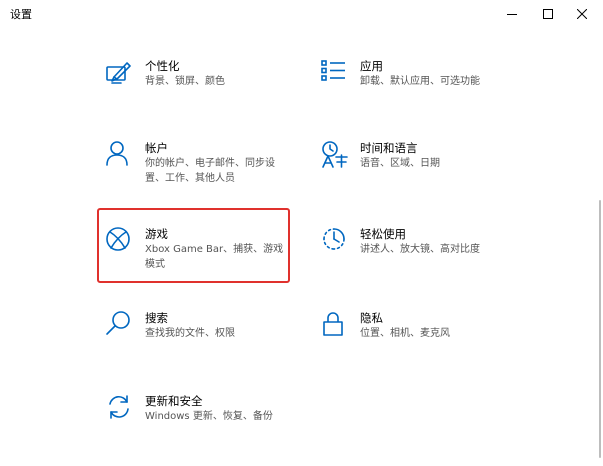 The height and width of the screenshot is (466, 603). What do you see at coordinates (420, 340) in the screenshot?
I see `tile-privacy: 隐私 位置、相机、麦克风` at bounding box center [420, 340].